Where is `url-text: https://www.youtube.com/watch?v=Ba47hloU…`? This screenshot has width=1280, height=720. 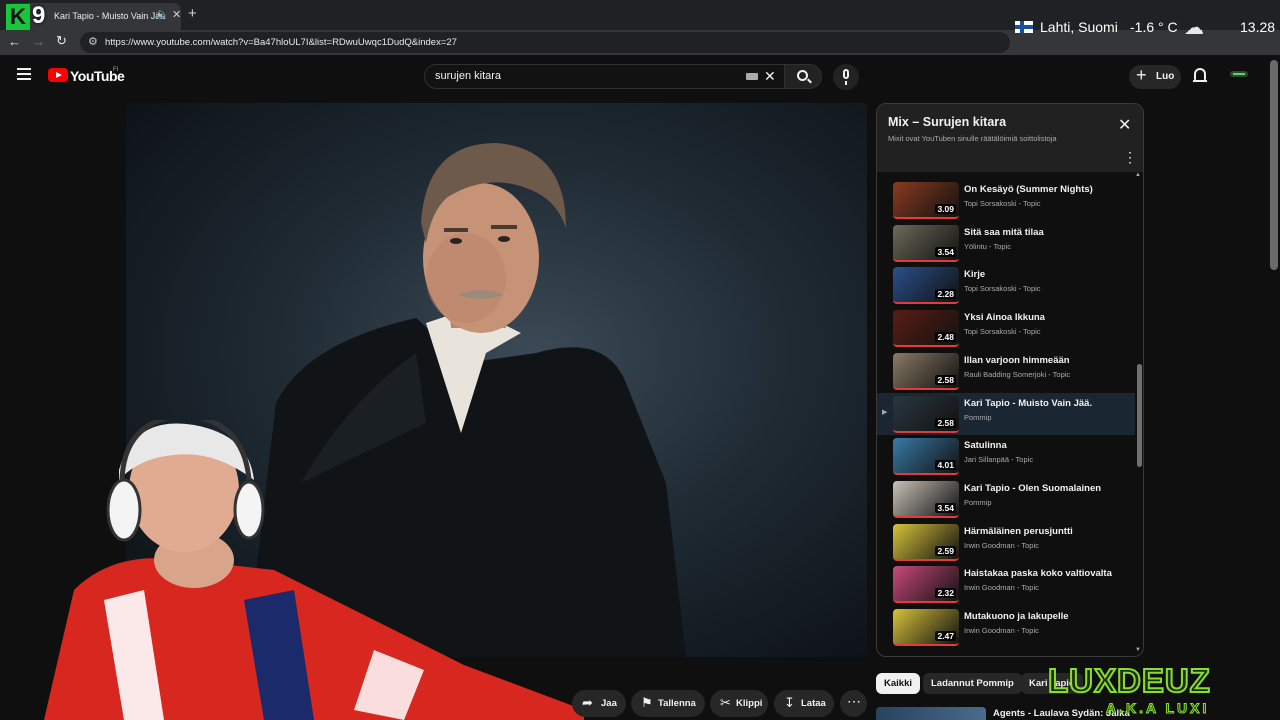
url-text: https://www.youtube.com/watch?v=Ba47hloU… is located at coordinates (281, 42).